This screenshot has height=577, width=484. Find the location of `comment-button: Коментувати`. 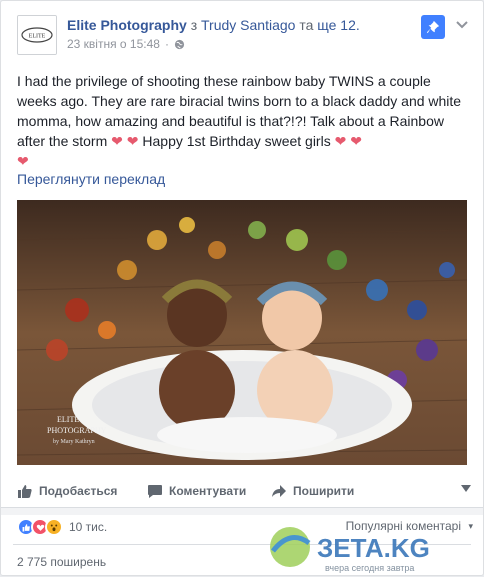

comment-button: Коментувати is located at coordinates (196, 491).